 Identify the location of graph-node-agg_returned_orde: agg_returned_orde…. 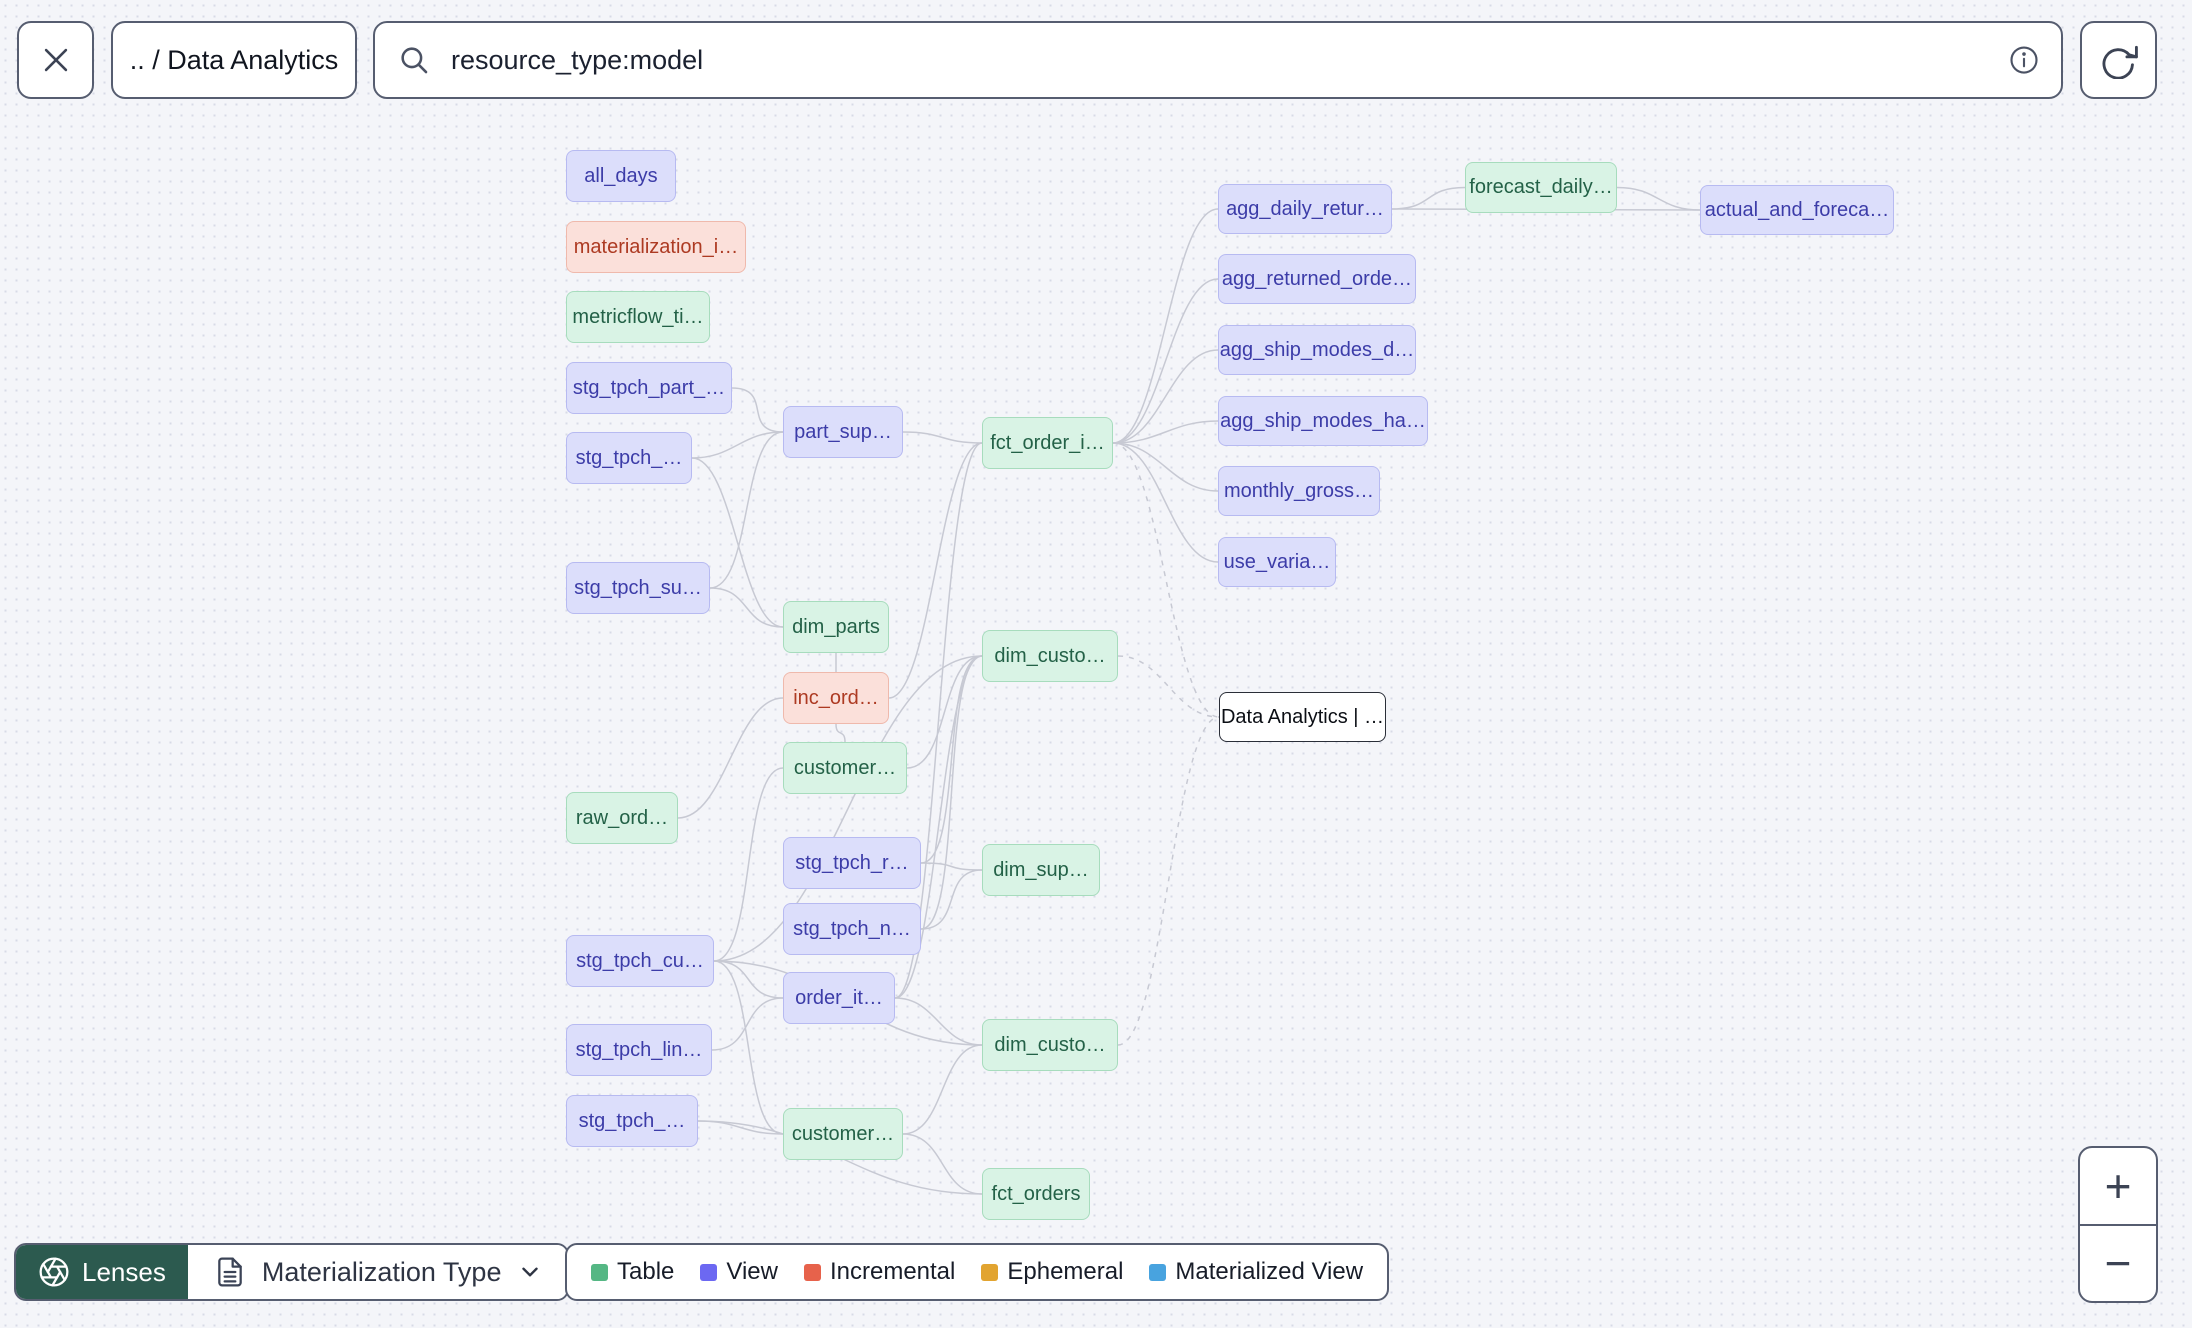
(1317, 279).